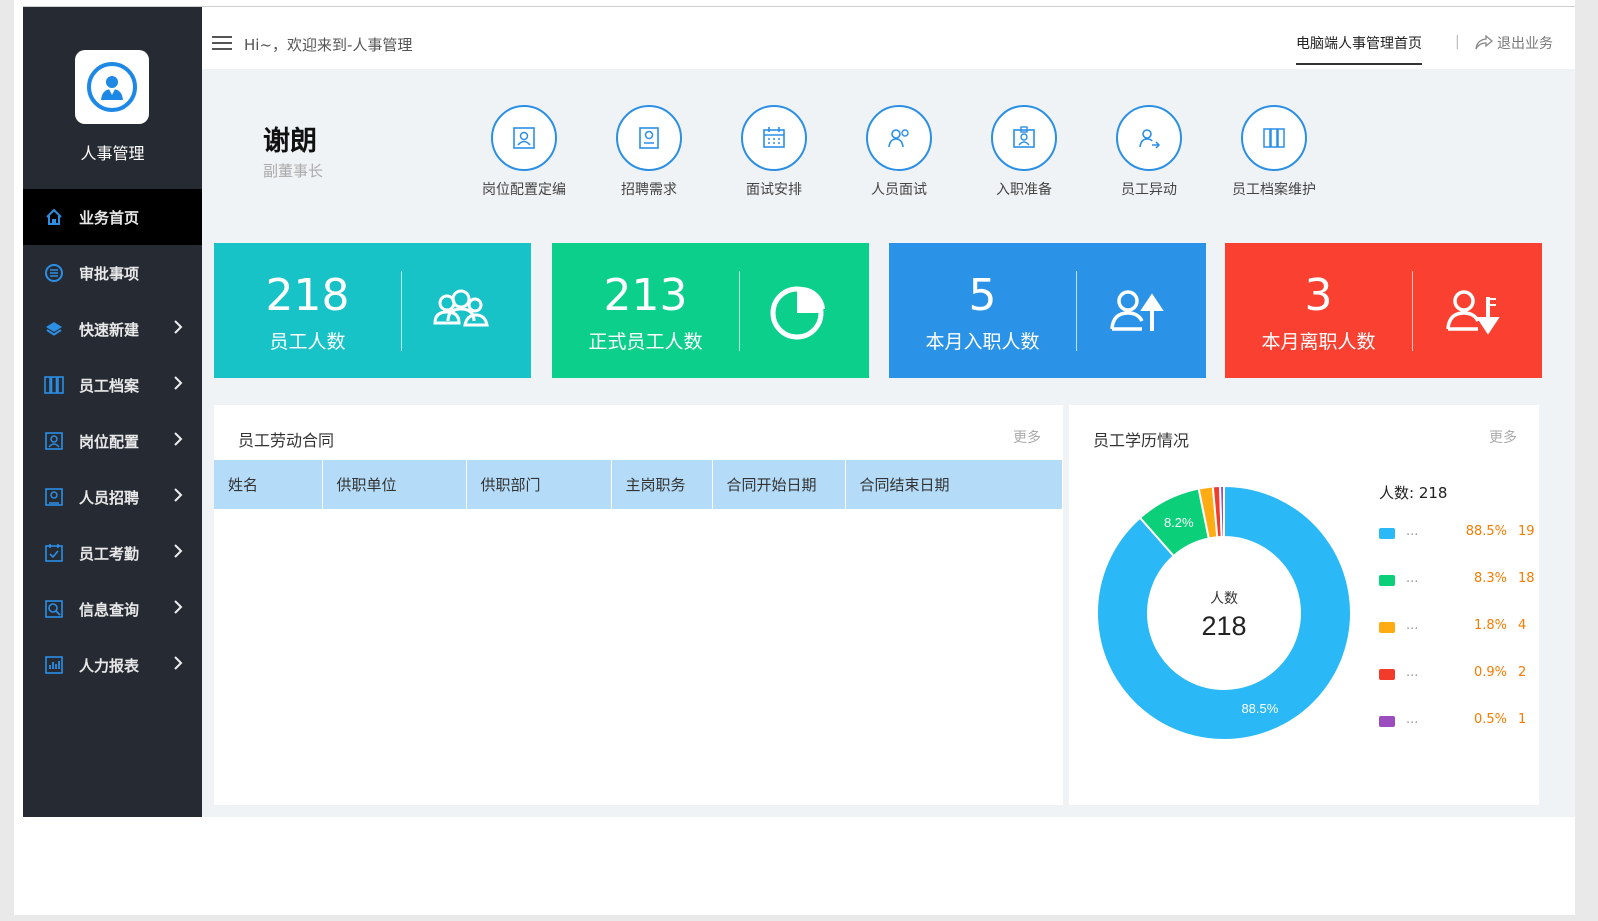 The height and width of the screenshot is (921, 1598). I want to click on quick-action-label: 员工异动, so click(1149, 190).